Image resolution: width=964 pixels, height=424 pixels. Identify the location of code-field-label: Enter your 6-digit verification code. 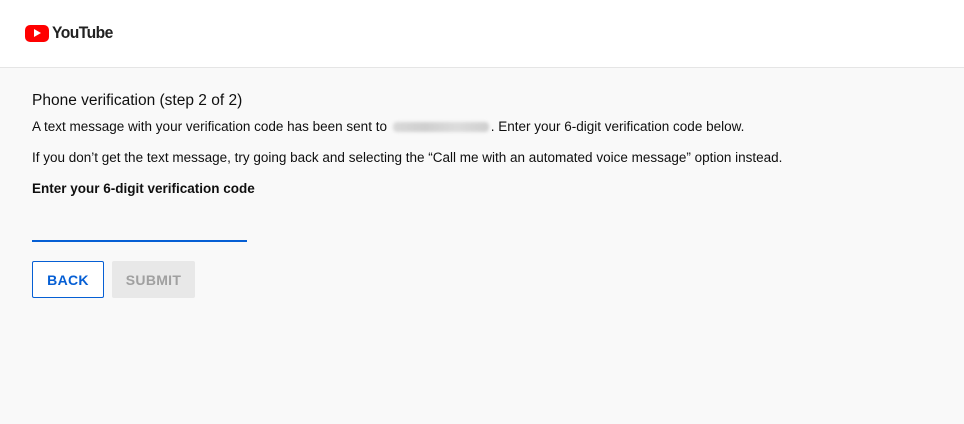
(143, 188).